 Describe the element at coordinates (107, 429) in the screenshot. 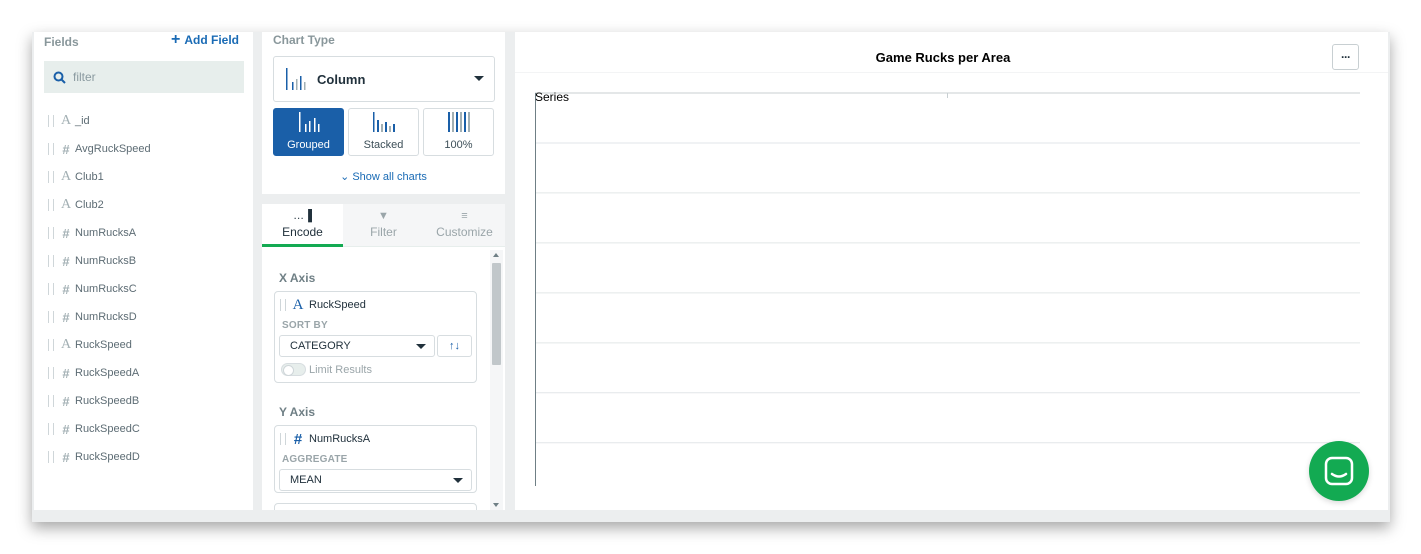

I see `field-name: RuckSpeedC` at that location.